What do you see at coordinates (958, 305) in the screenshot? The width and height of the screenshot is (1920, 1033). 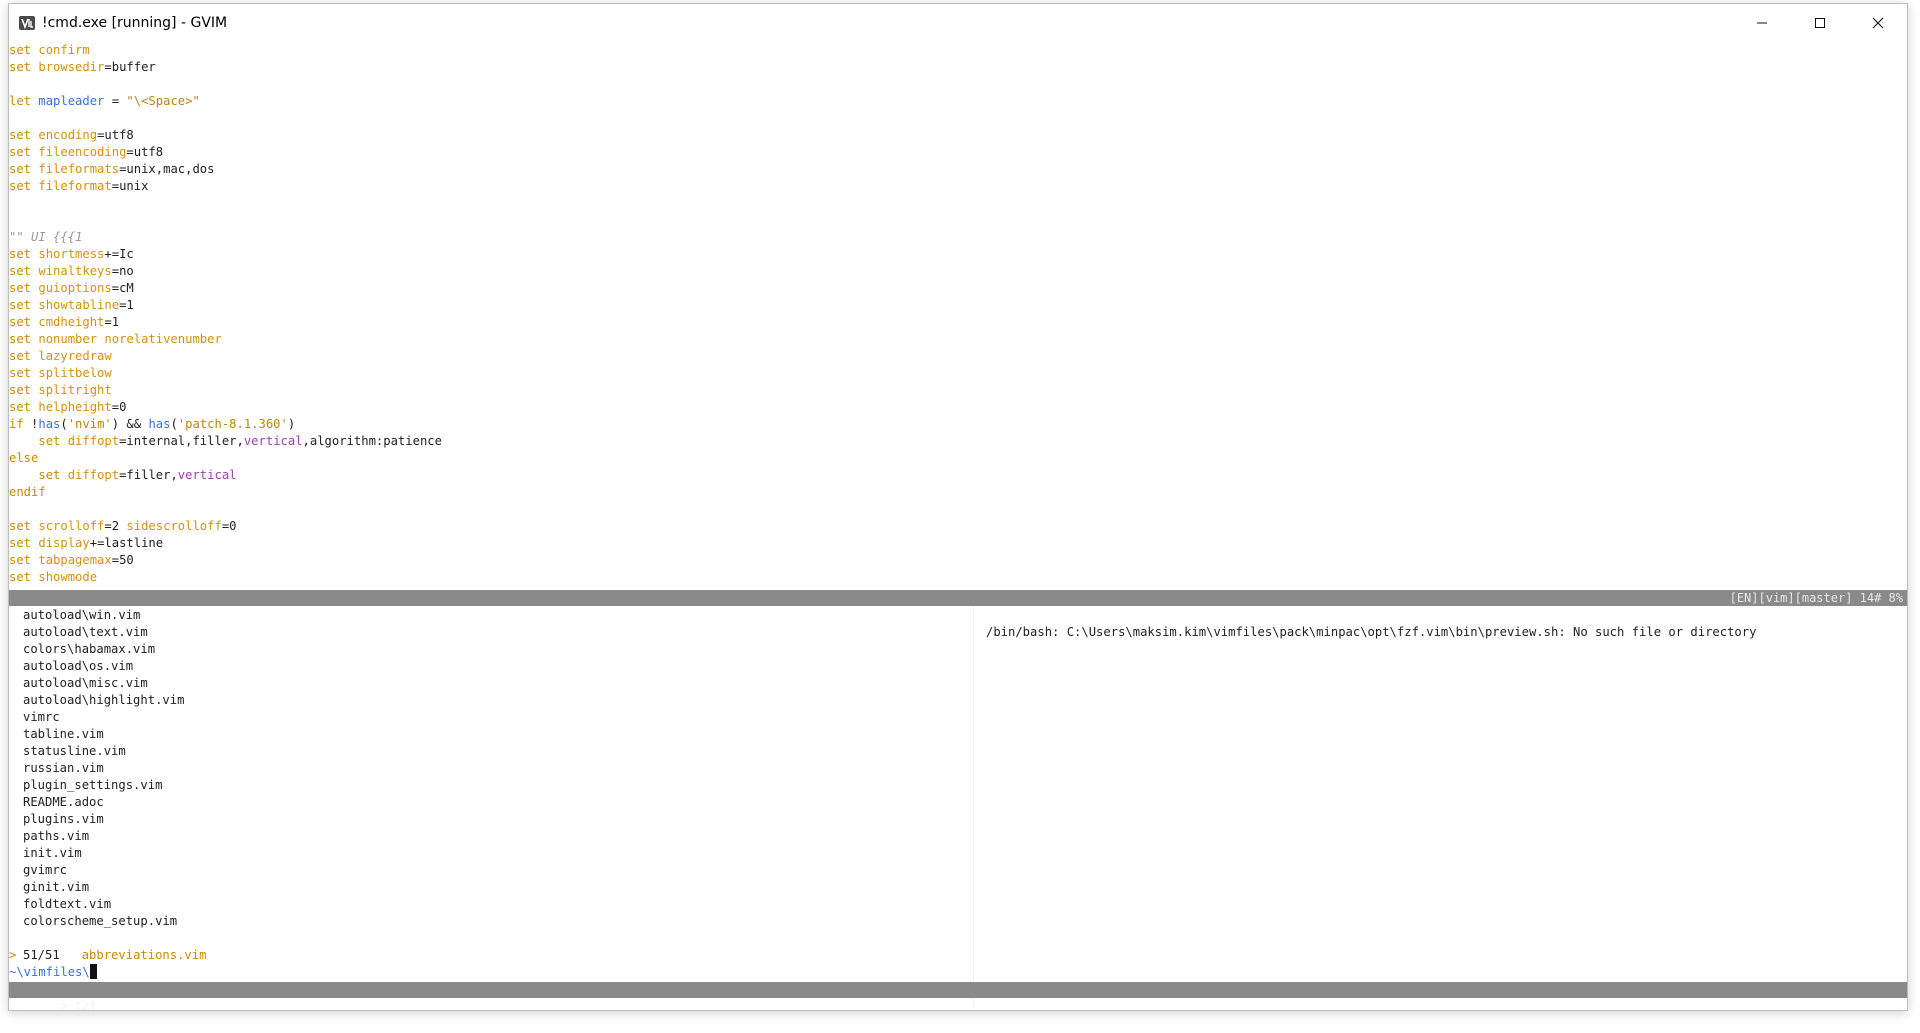 I see `code-line: set showtabline=1` at bounding box center [958, 305].